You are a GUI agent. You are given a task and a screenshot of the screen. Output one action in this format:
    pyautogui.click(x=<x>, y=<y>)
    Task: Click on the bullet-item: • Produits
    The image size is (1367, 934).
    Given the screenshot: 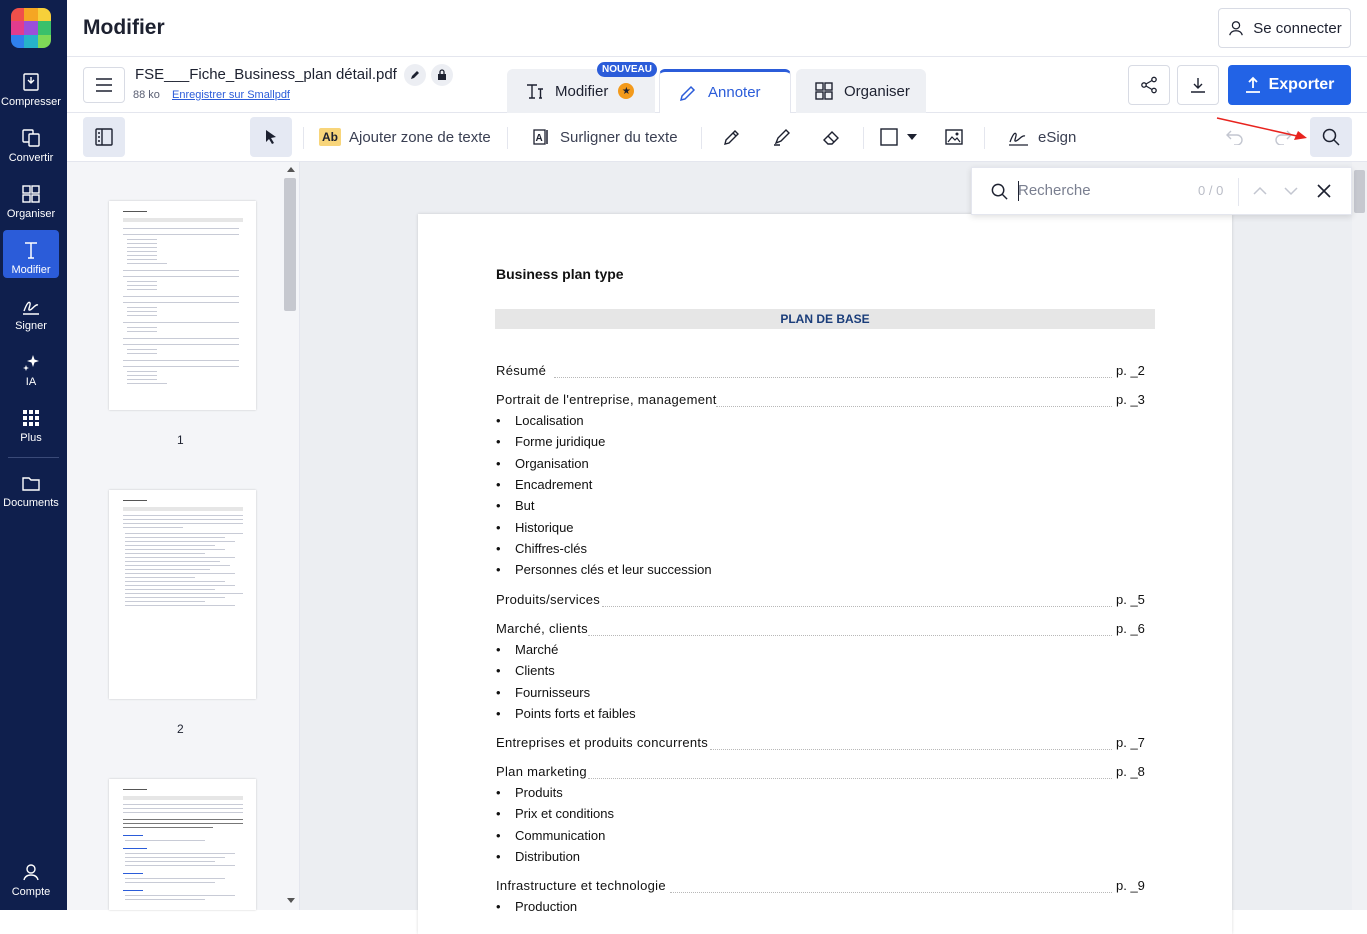 What is the action you would take?
    pyautogui.click(x=529, y=792)
    